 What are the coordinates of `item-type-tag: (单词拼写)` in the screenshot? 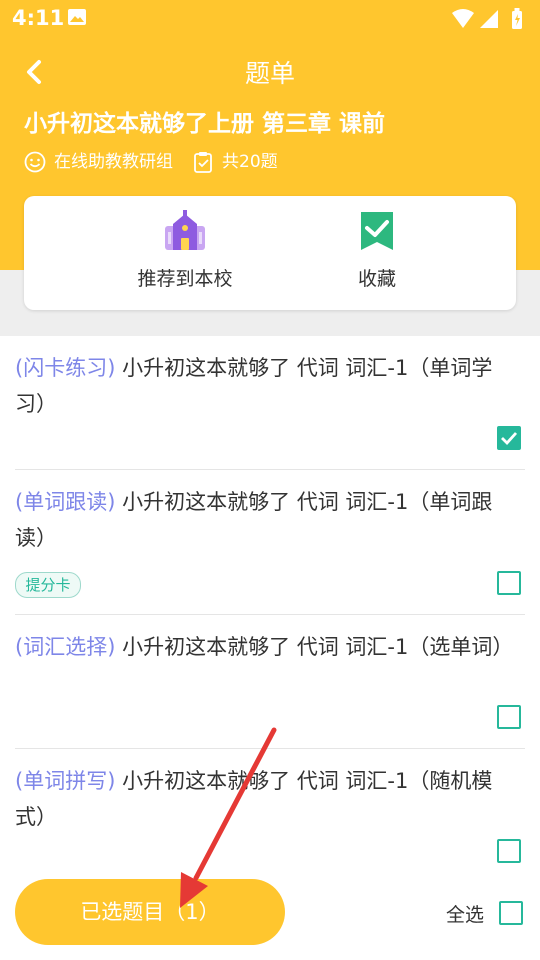 It's located at (65, 781).